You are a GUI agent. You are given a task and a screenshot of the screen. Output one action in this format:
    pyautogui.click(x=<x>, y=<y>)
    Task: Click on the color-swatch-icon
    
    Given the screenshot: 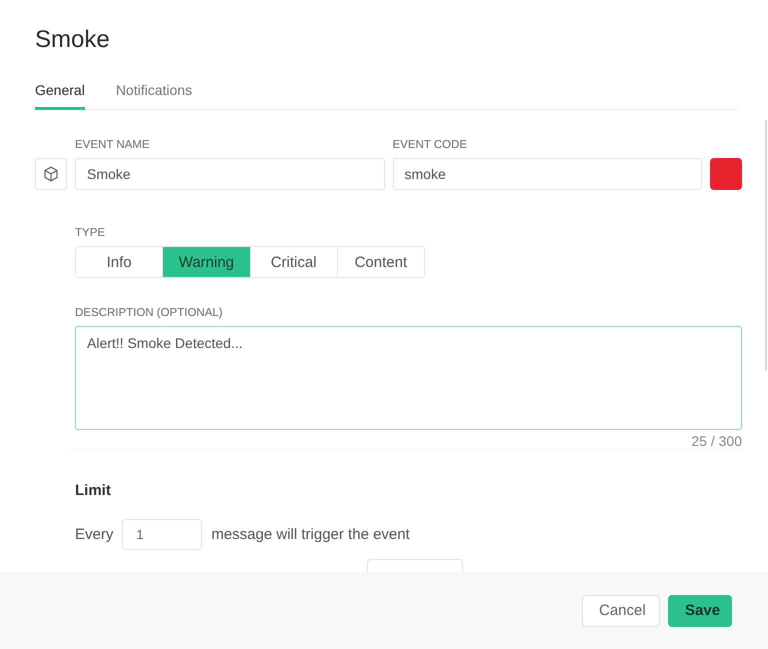 What is the action you would take?
    pyautogui.click(x=726, y=174)
    